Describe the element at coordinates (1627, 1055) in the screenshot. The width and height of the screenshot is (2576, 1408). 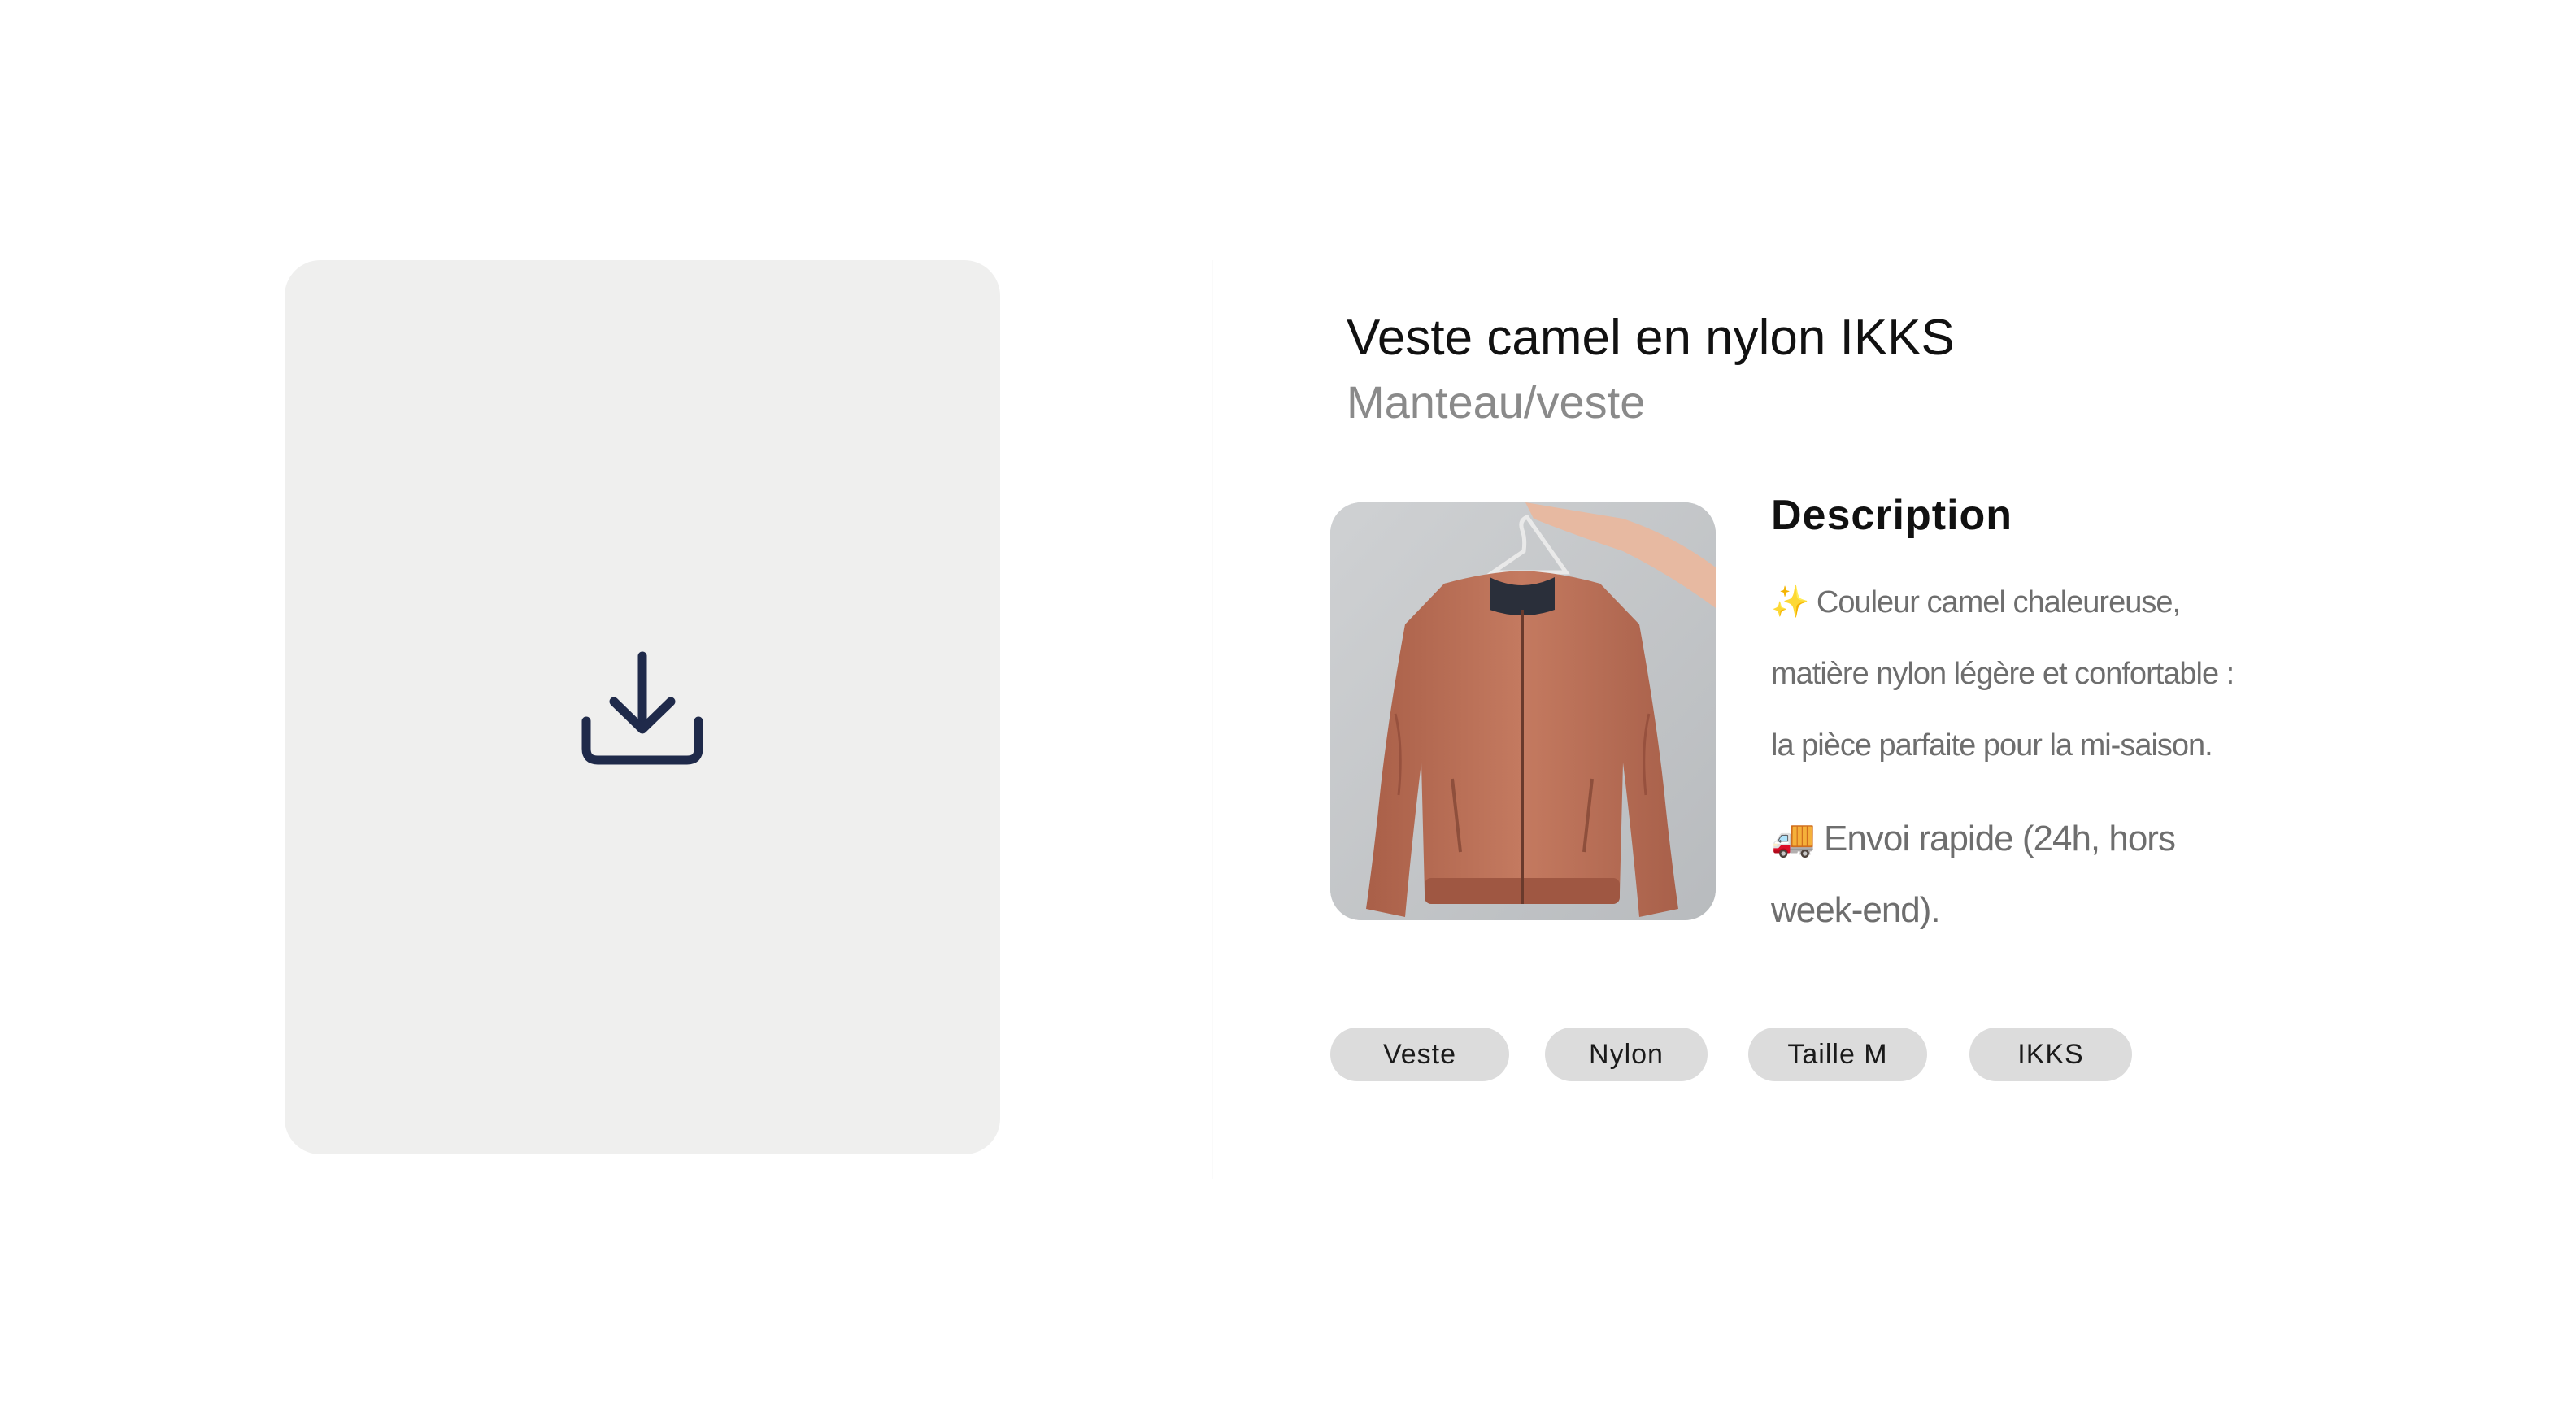
I see `tag-nylon: Nylon` at that location.